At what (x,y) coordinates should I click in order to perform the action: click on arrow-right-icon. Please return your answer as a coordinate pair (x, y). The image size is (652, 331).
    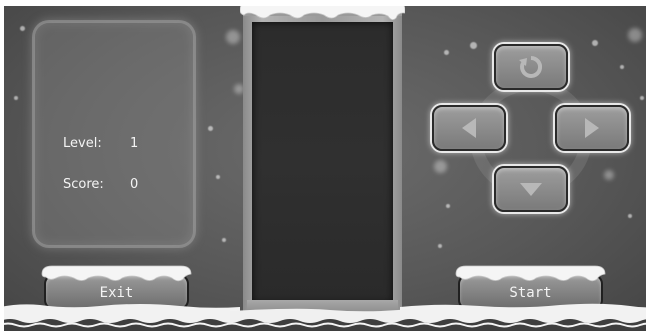
    Looking at the image, I should click on (592, 128).